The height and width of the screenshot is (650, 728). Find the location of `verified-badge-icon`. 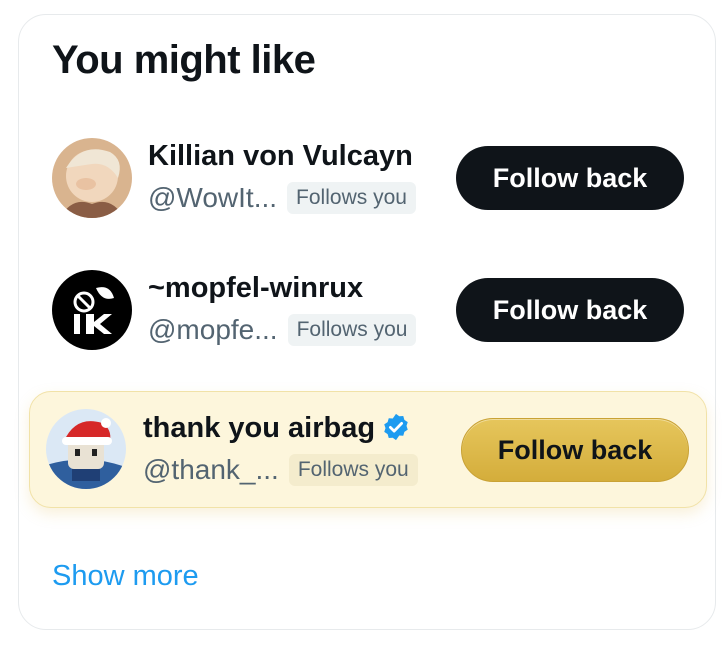

verified-badge-icon is located at coordinates (396, 427).